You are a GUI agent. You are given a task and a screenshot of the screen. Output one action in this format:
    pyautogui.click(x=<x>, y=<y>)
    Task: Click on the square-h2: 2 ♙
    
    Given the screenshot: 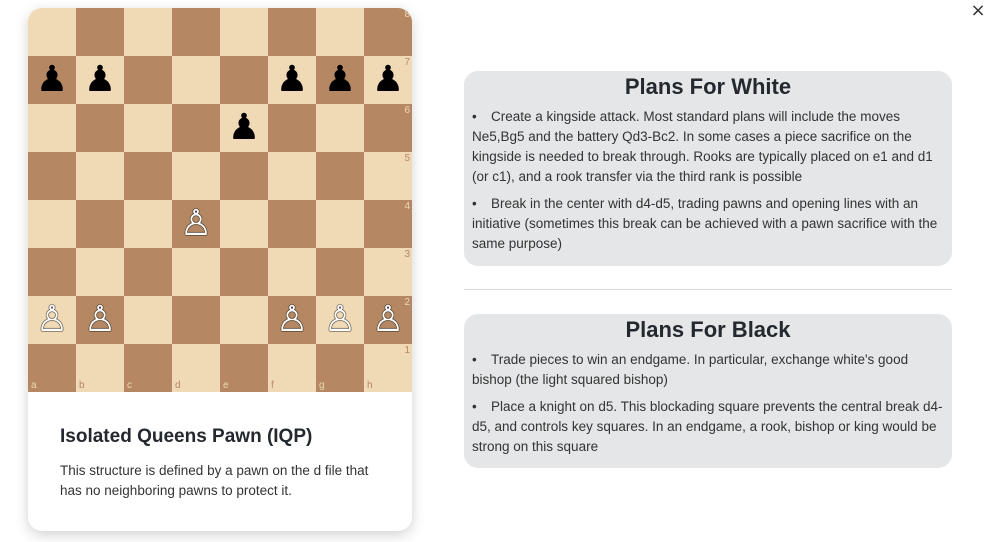 What is the action you would take?
    pyautogui.click(x=388, y=320)
    